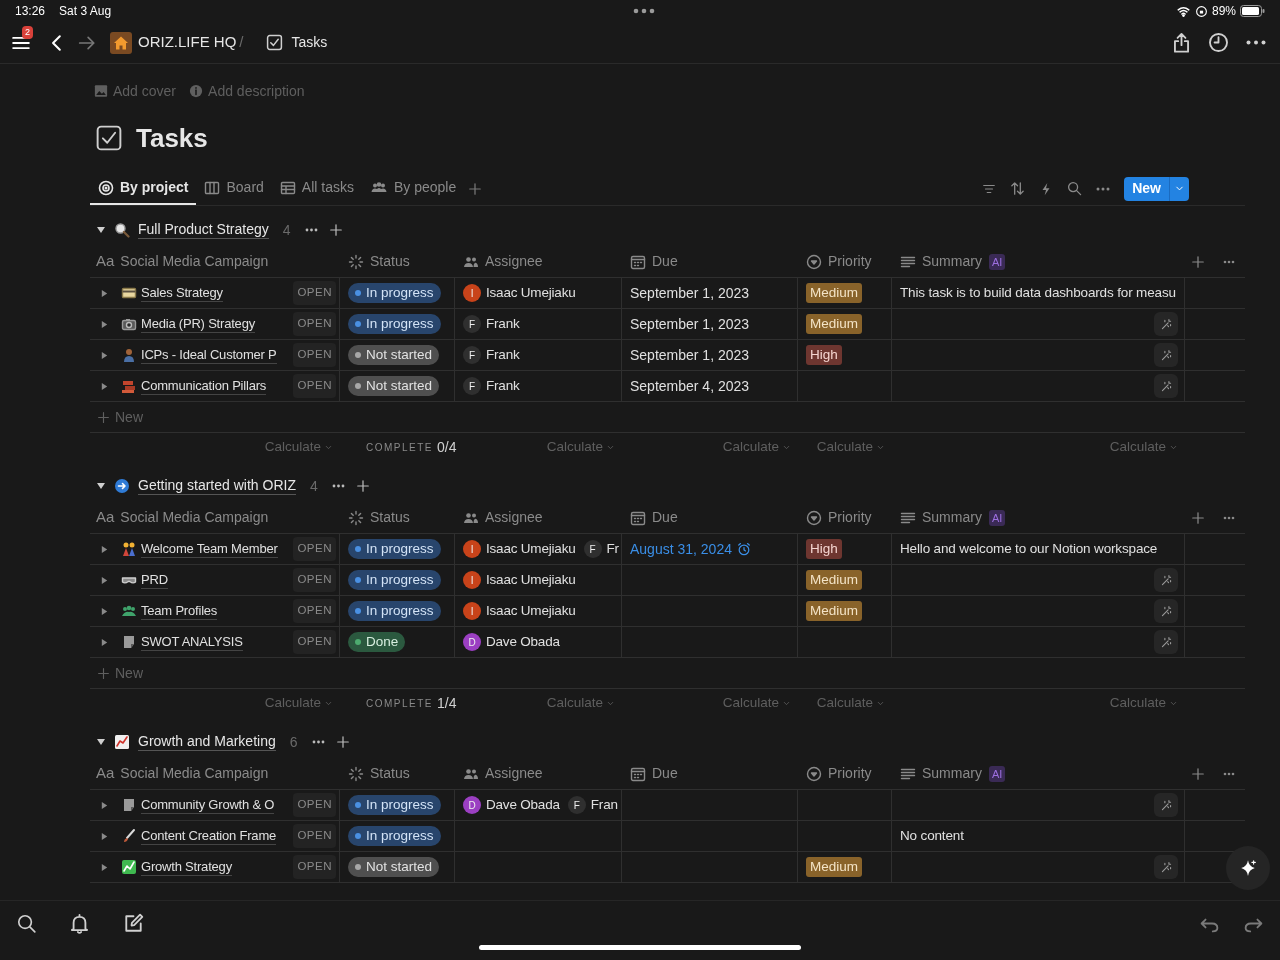 The image size is (1280, 960). I want to click on history-icon, so click(1218, 42).